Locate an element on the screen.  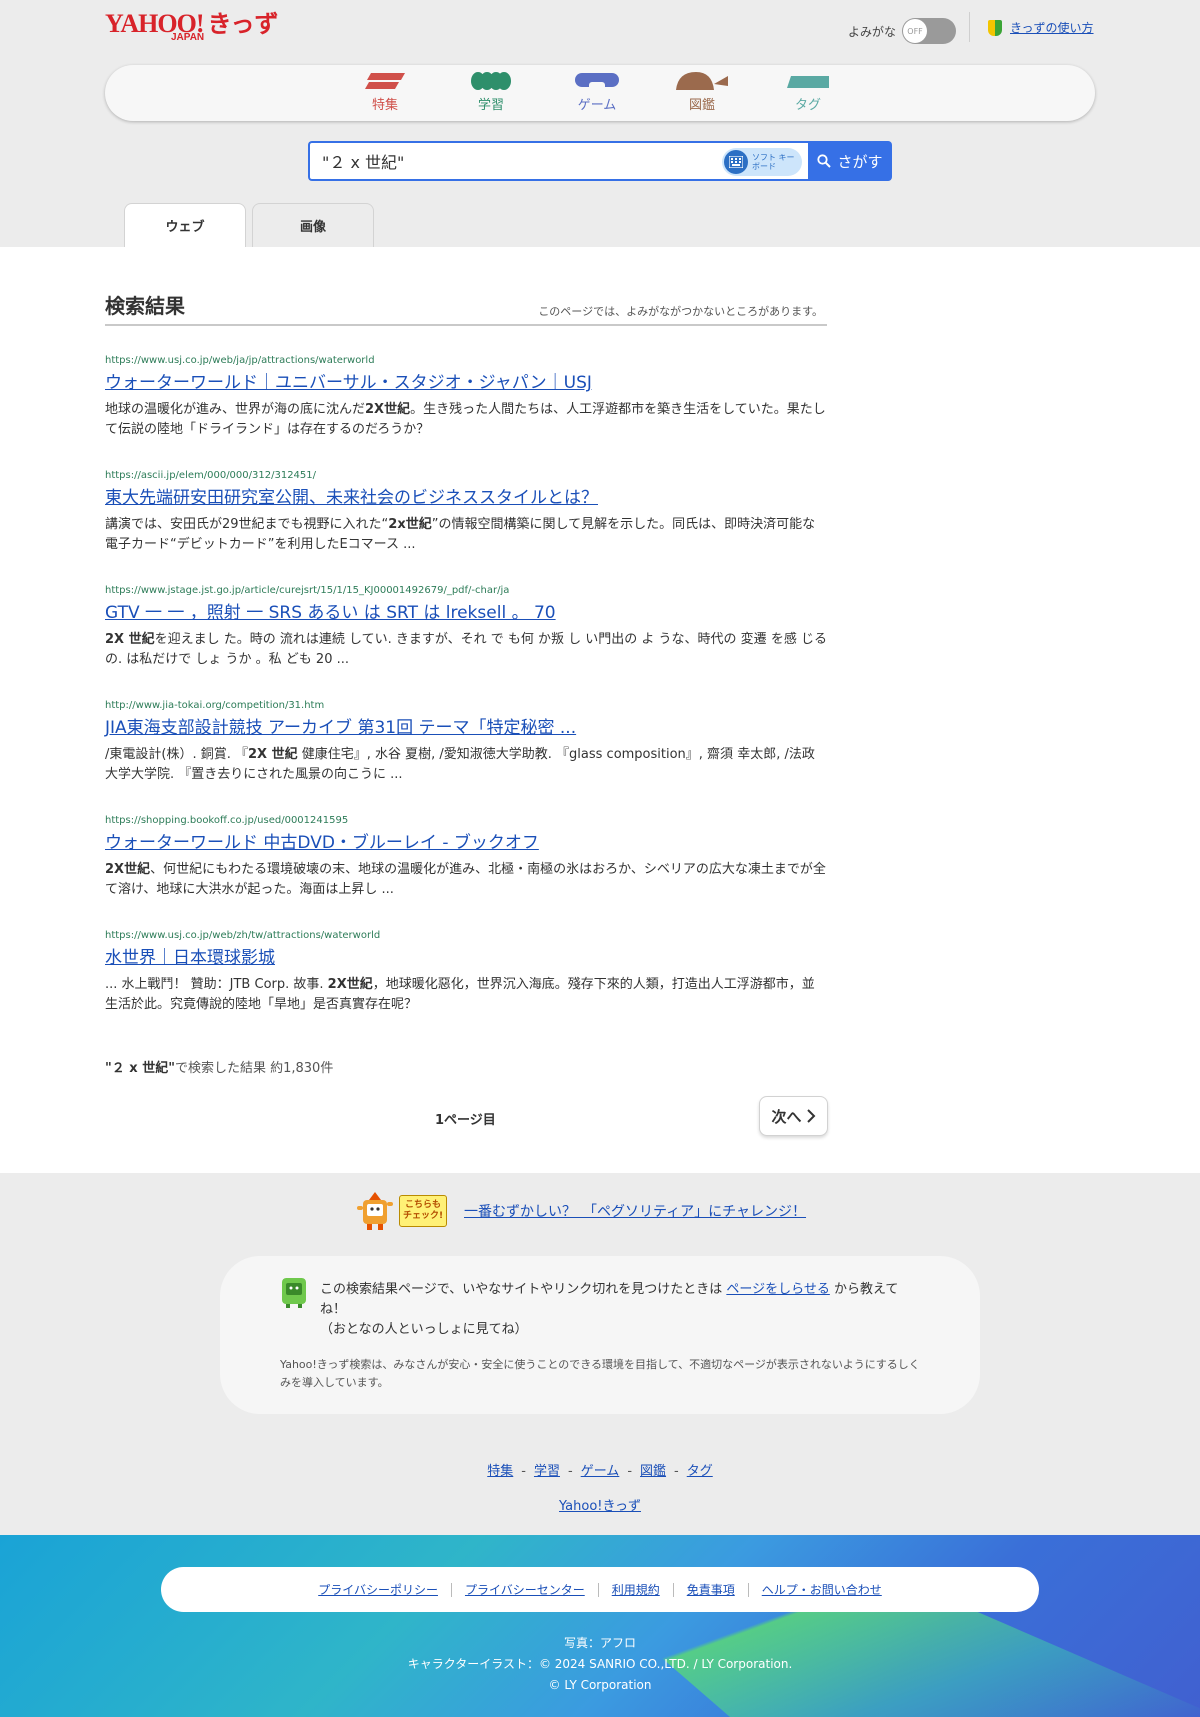
result-title-link: 水世界｜日本環球影城 is located at coordinates (466, 958).